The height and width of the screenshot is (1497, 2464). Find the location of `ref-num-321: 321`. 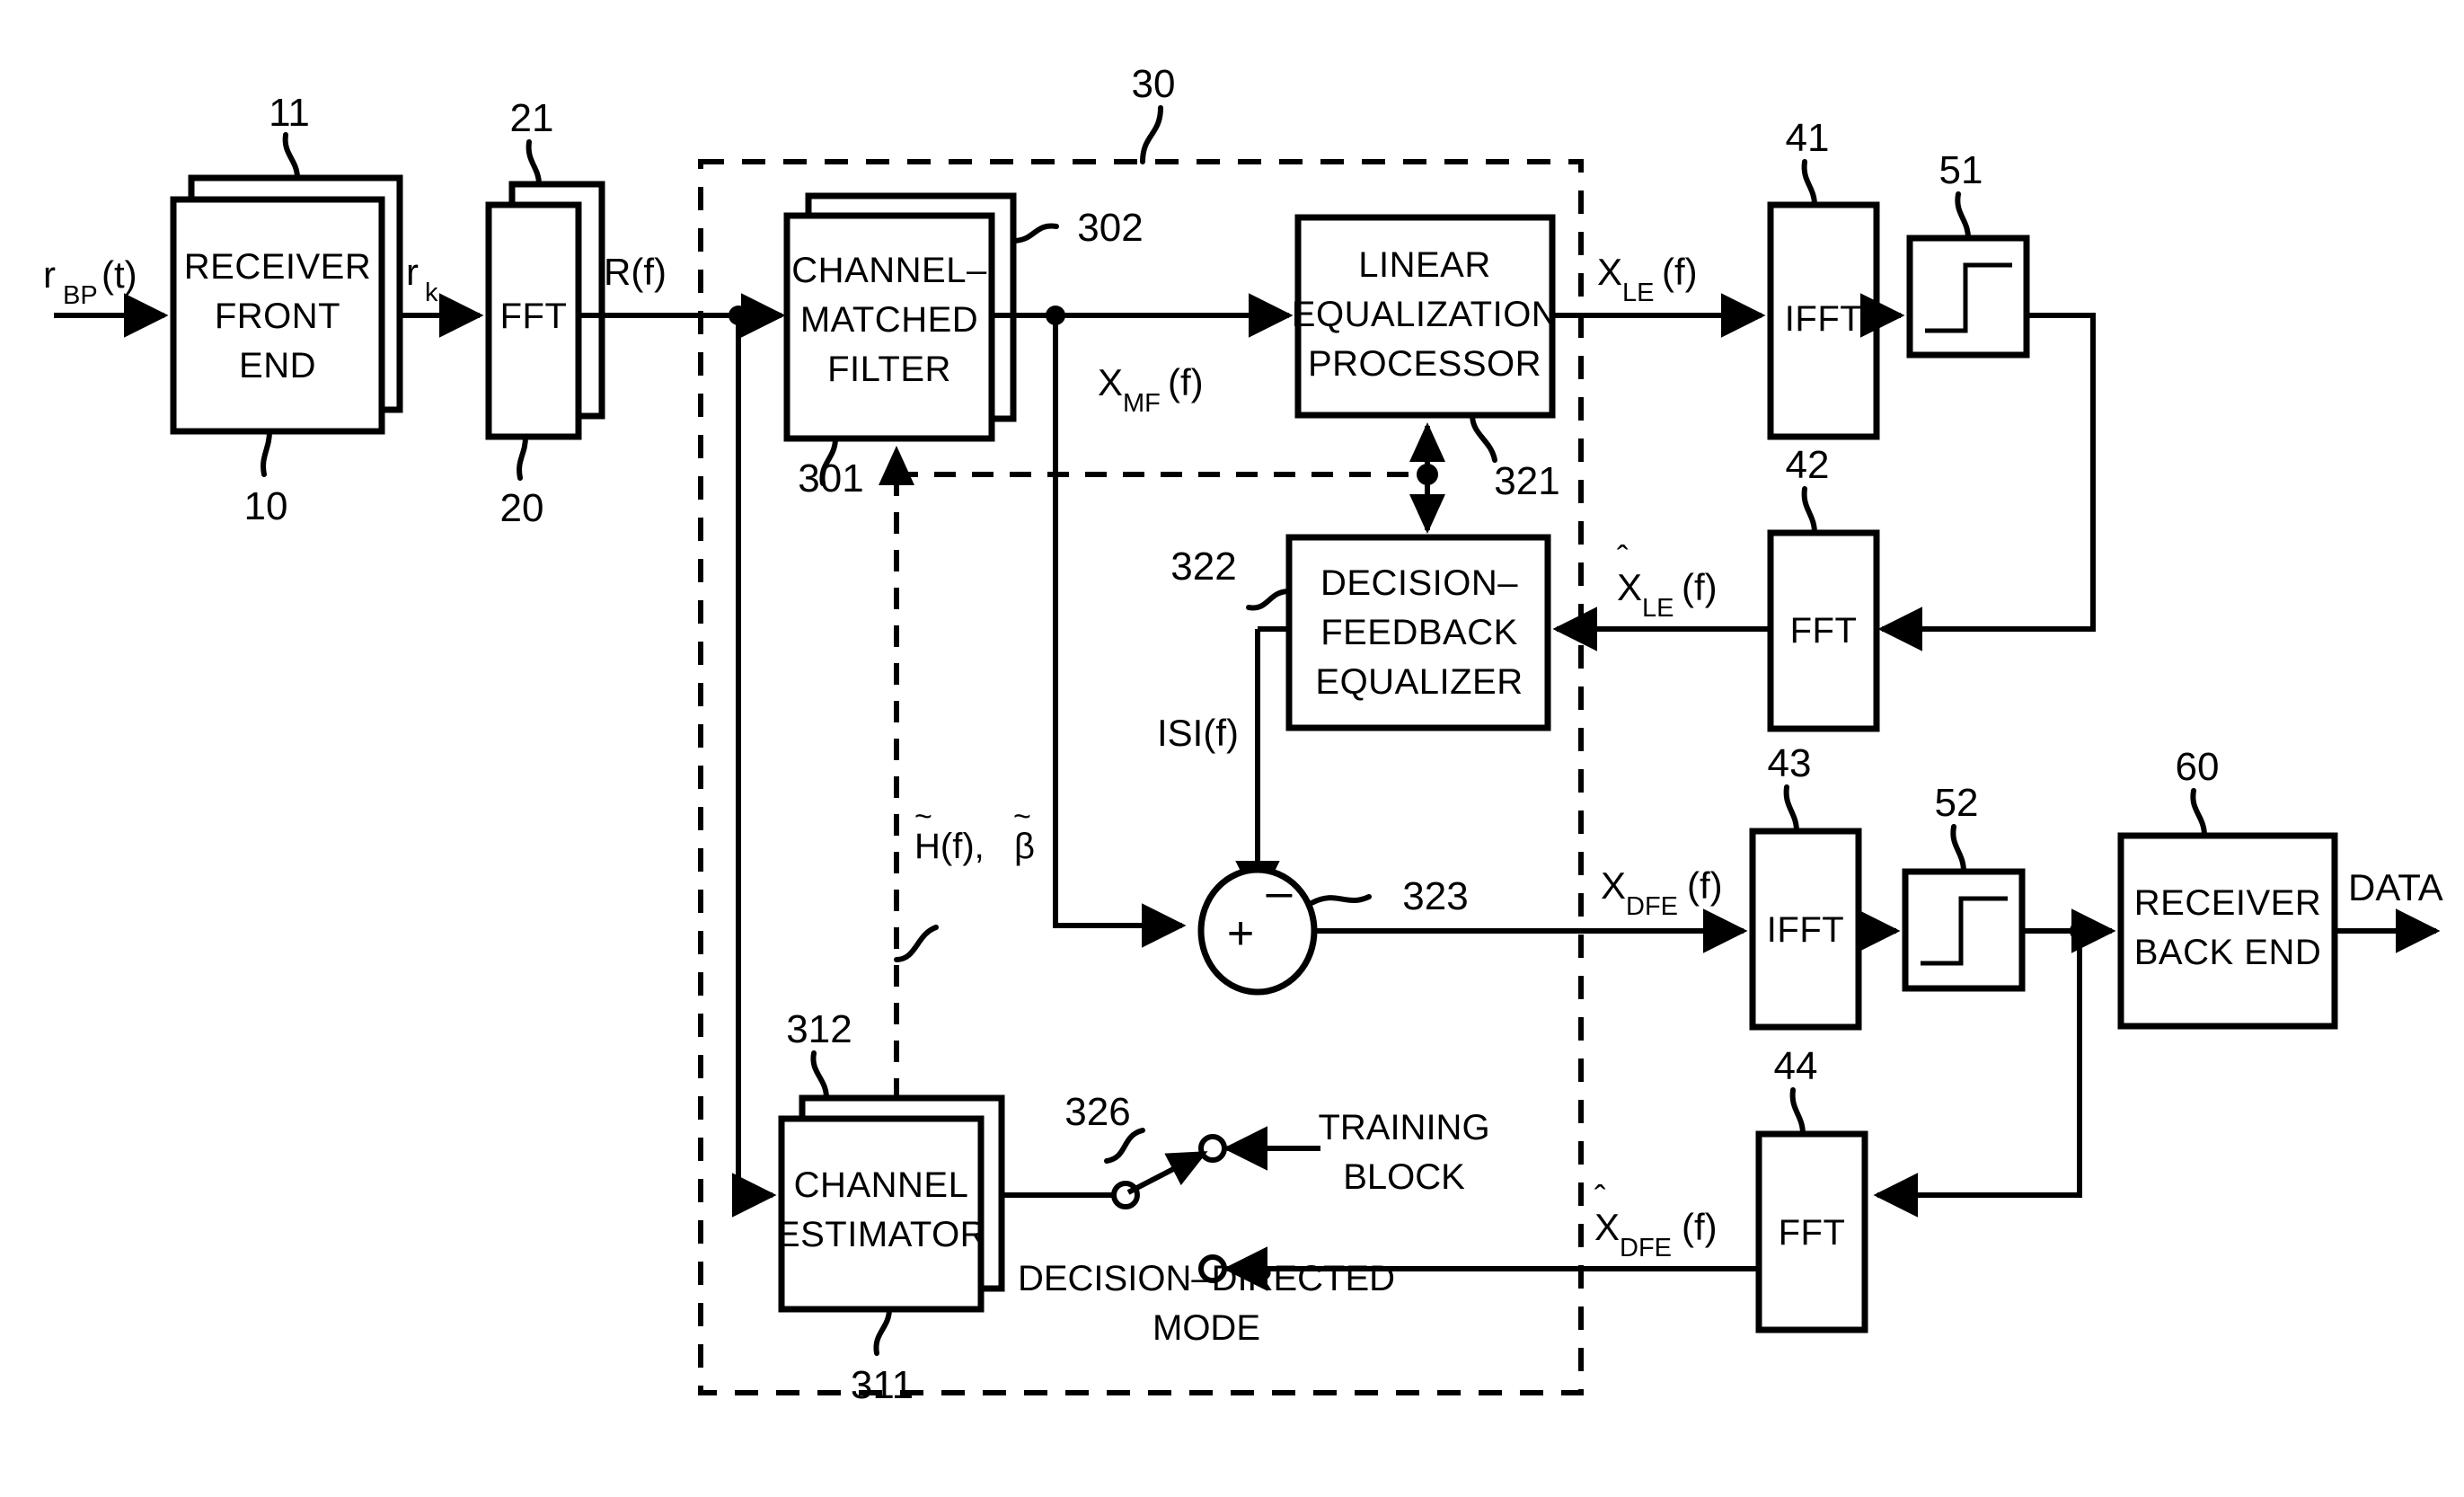

ref-num-321: 321 is located at coordinates (1526, 481).